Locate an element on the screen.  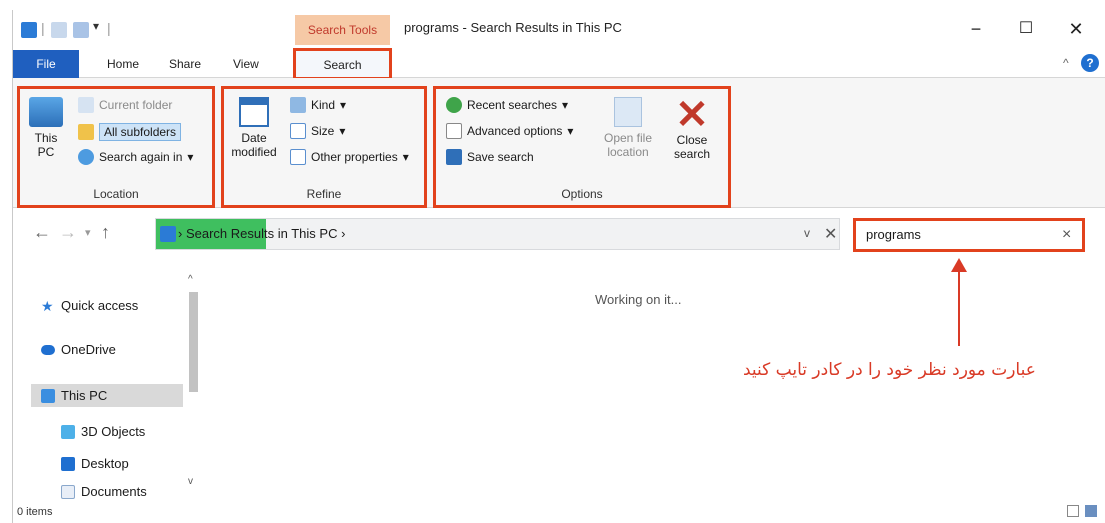
back-arrow-icon: ← is located at coordinates (42, 232).